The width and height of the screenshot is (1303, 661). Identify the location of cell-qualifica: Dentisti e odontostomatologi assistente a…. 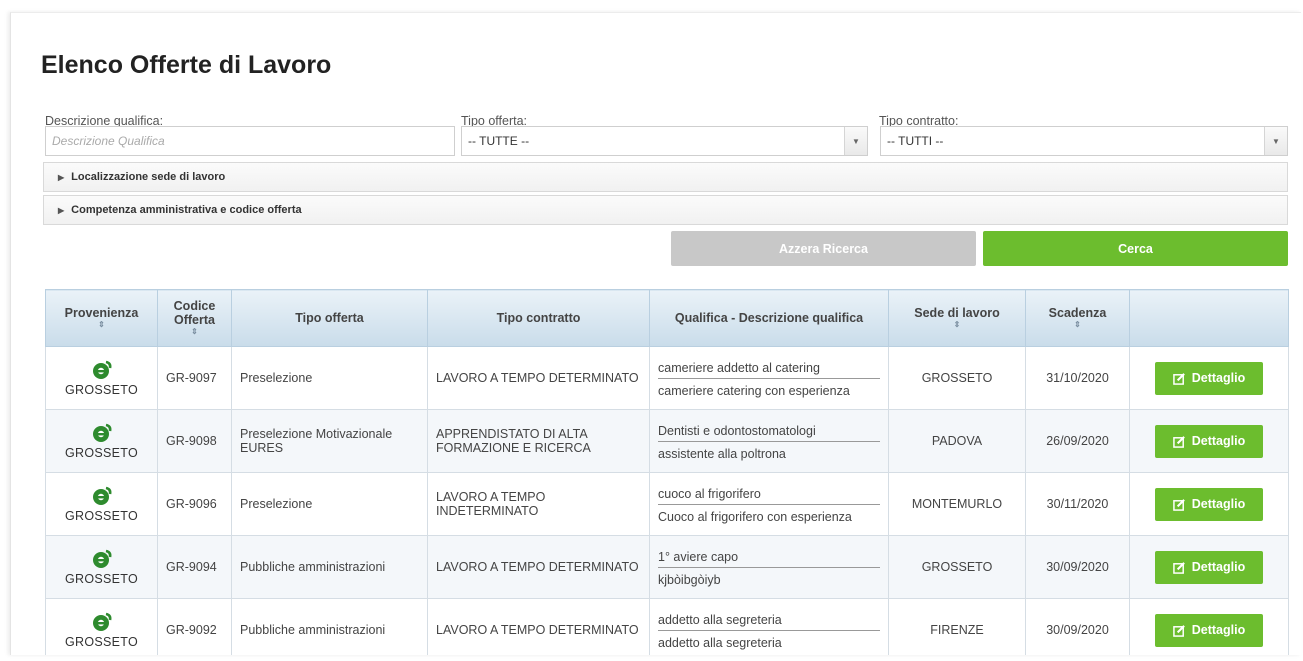
(769, 441).